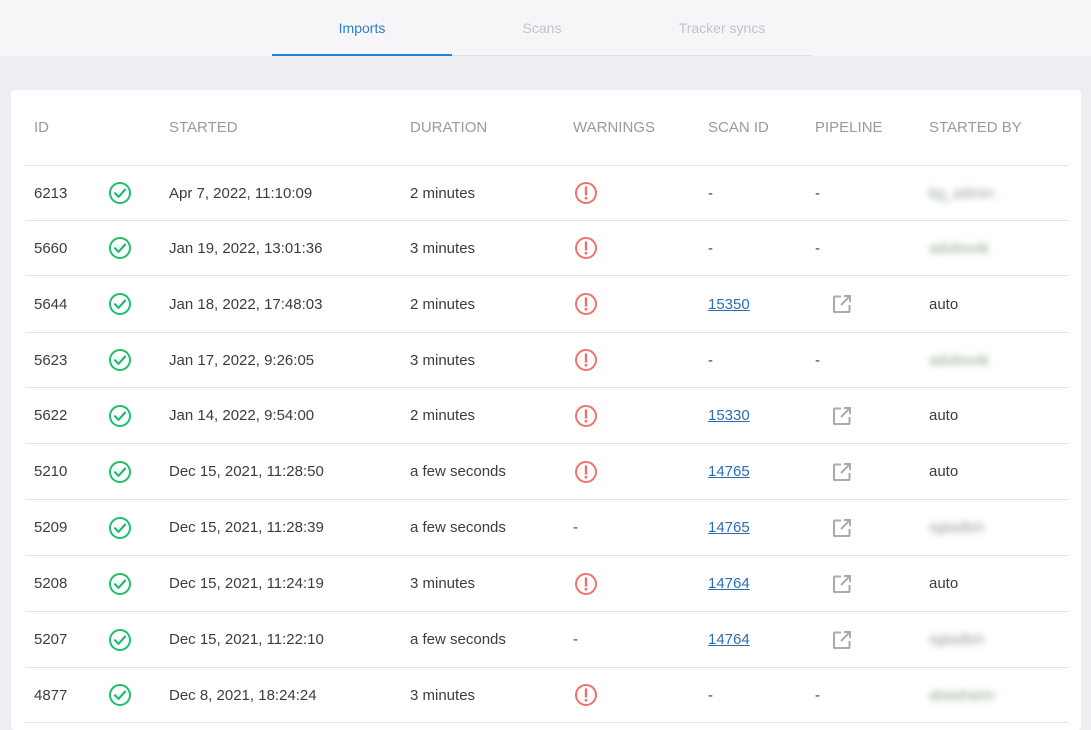 This screenshot has height=730, width=1091. I want to click on tab-tracker-syncs: Tracker syncs, so click(722, 27).